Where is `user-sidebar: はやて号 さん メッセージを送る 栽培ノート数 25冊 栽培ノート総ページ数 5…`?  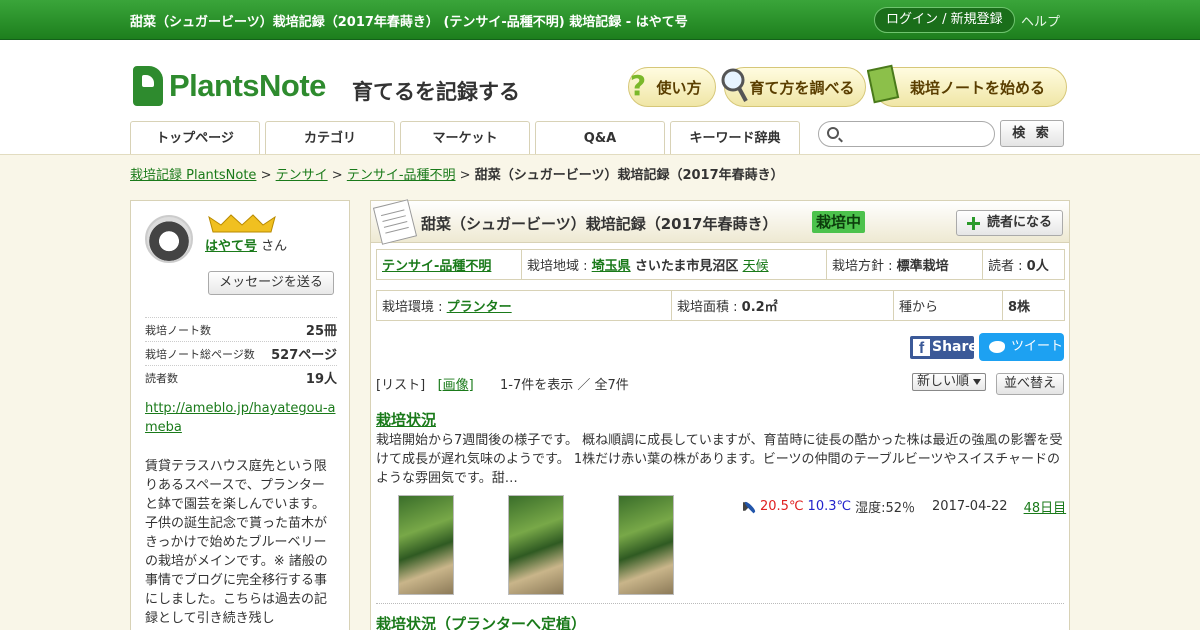 user-sidebar: はやて号 さん メッセージを送る 栽培ノート数 25冊 栽培ノート総ページ数 5… is located at coordinates (240, 415).